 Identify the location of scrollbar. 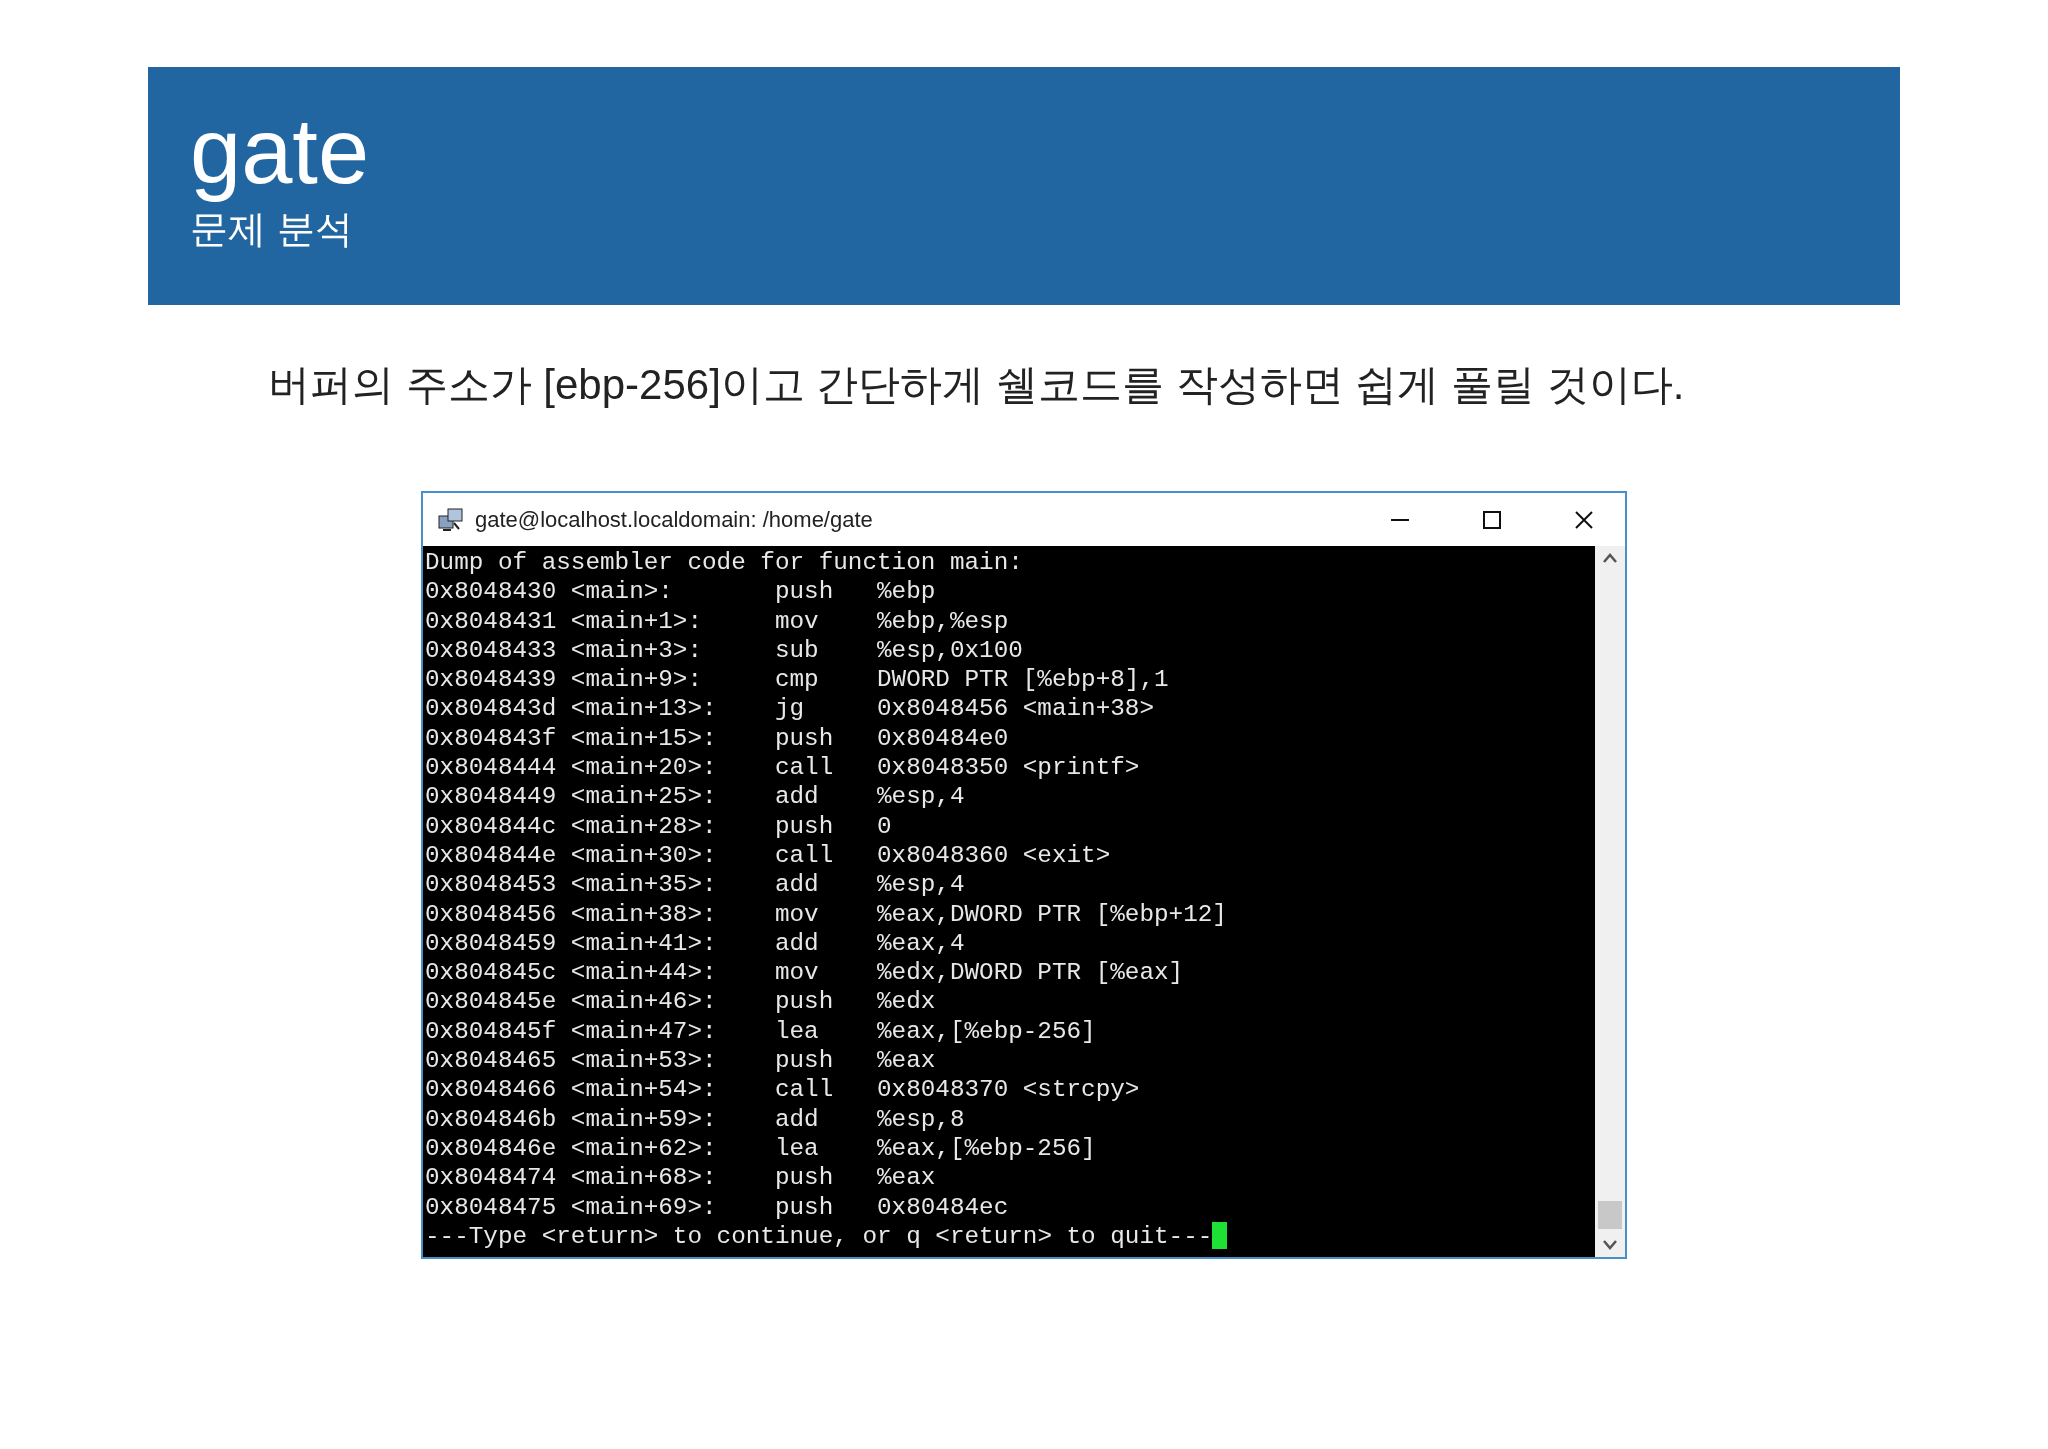
(1610, 902).